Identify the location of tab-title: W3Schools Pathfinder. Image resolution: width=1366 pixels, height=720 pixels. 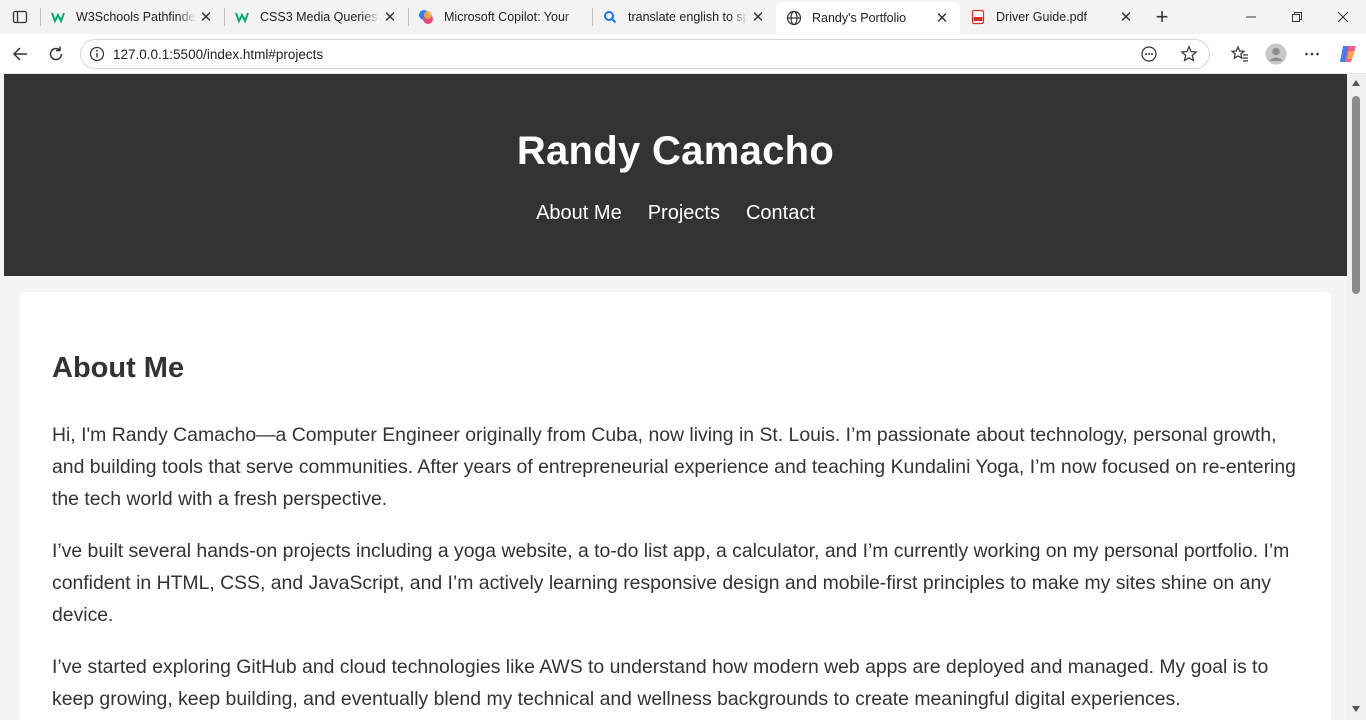
(136, 17).